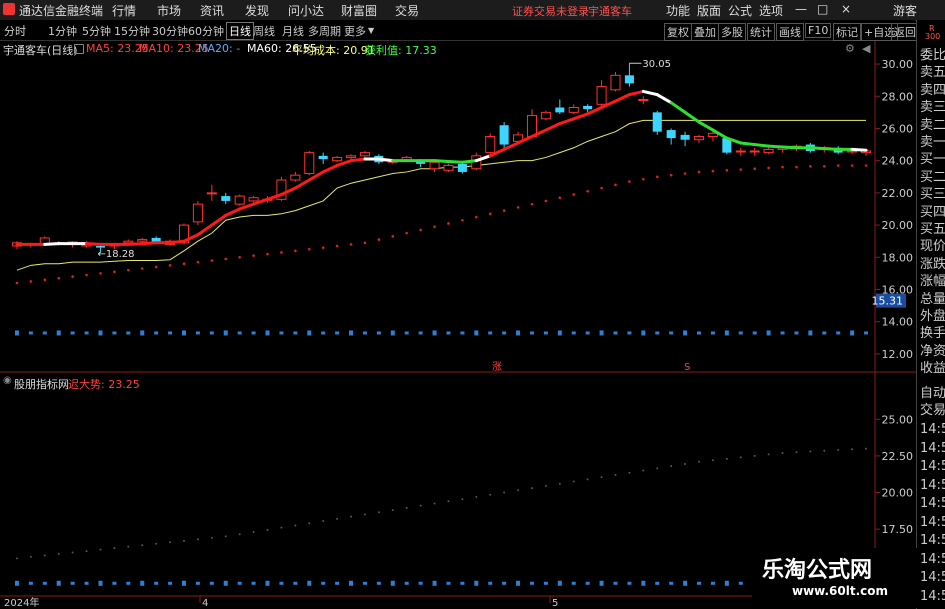  What do you see at coordinates (790, 32) in the screenshot?
I see `tool-huaxian: 画线` at bounding box center [790, 32].